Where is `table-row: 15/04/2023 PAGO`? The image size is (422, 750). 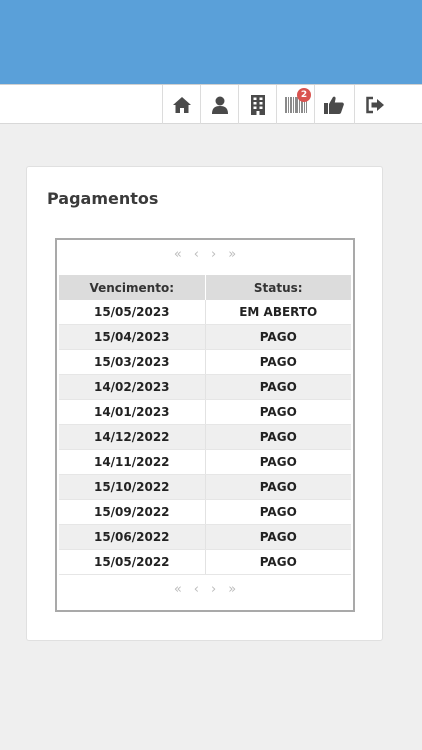 table-row: 15/04/2023 PAGO is located at coordinates (205, 337).